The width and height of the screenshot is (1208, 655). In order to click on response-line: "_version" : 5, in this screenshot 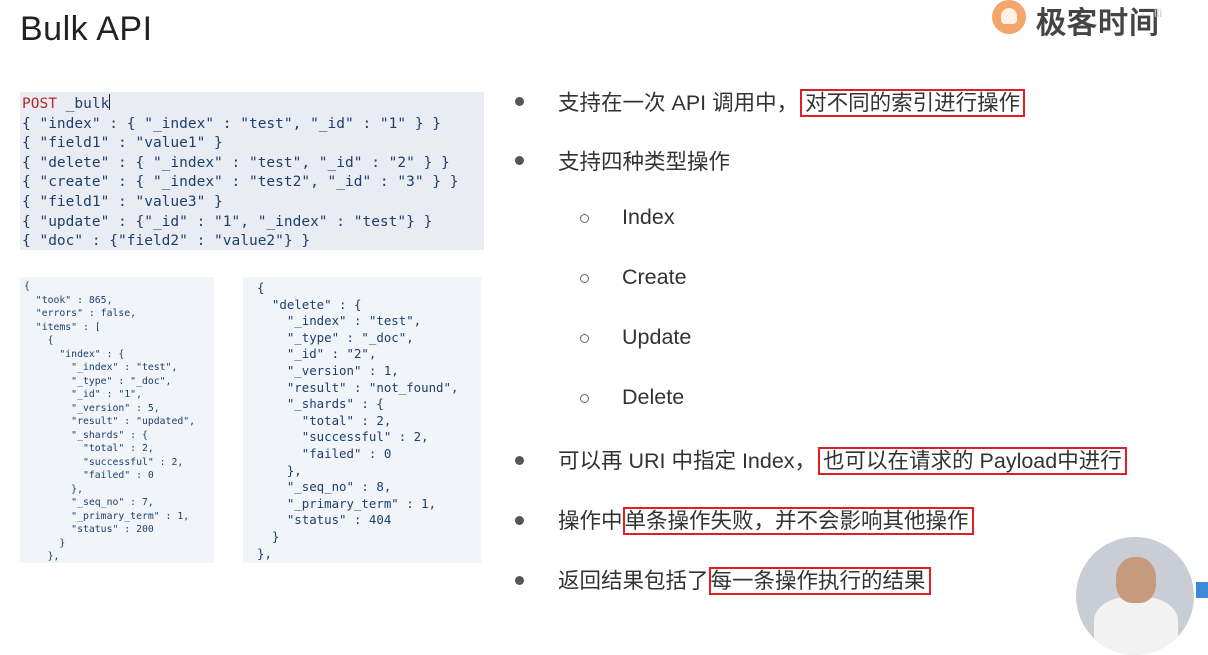, I will do `click(92, 408)`.